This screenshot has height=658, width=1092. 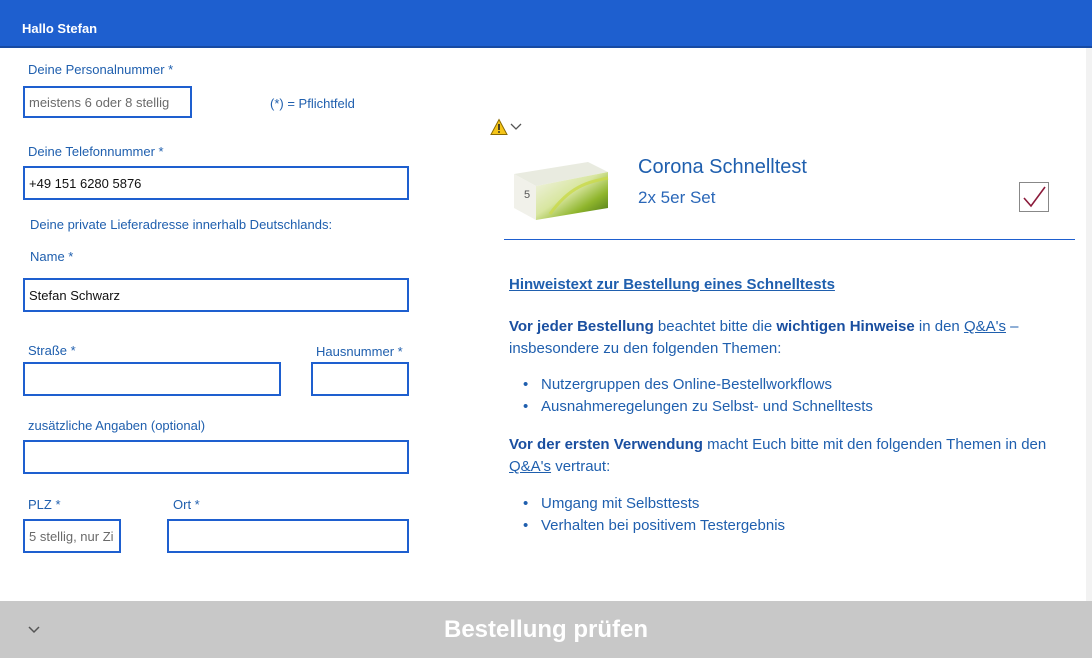 What do you see at coordinates (216, 183) in the screenshot?
I see `telefon-input: +49 151 6280 5876` at bounding box center [216, 183].